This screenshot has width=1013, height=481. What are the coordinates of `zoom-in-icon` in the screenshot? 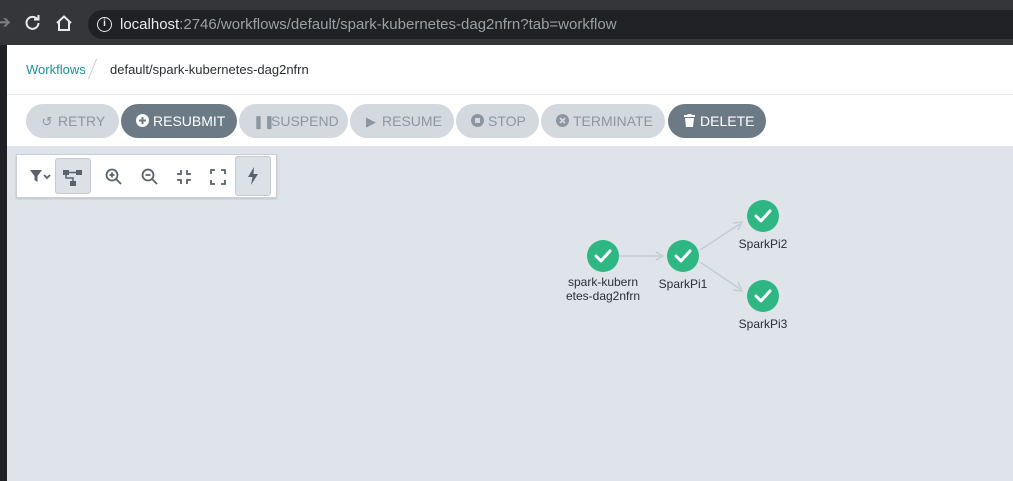 It's located at (113, 176).